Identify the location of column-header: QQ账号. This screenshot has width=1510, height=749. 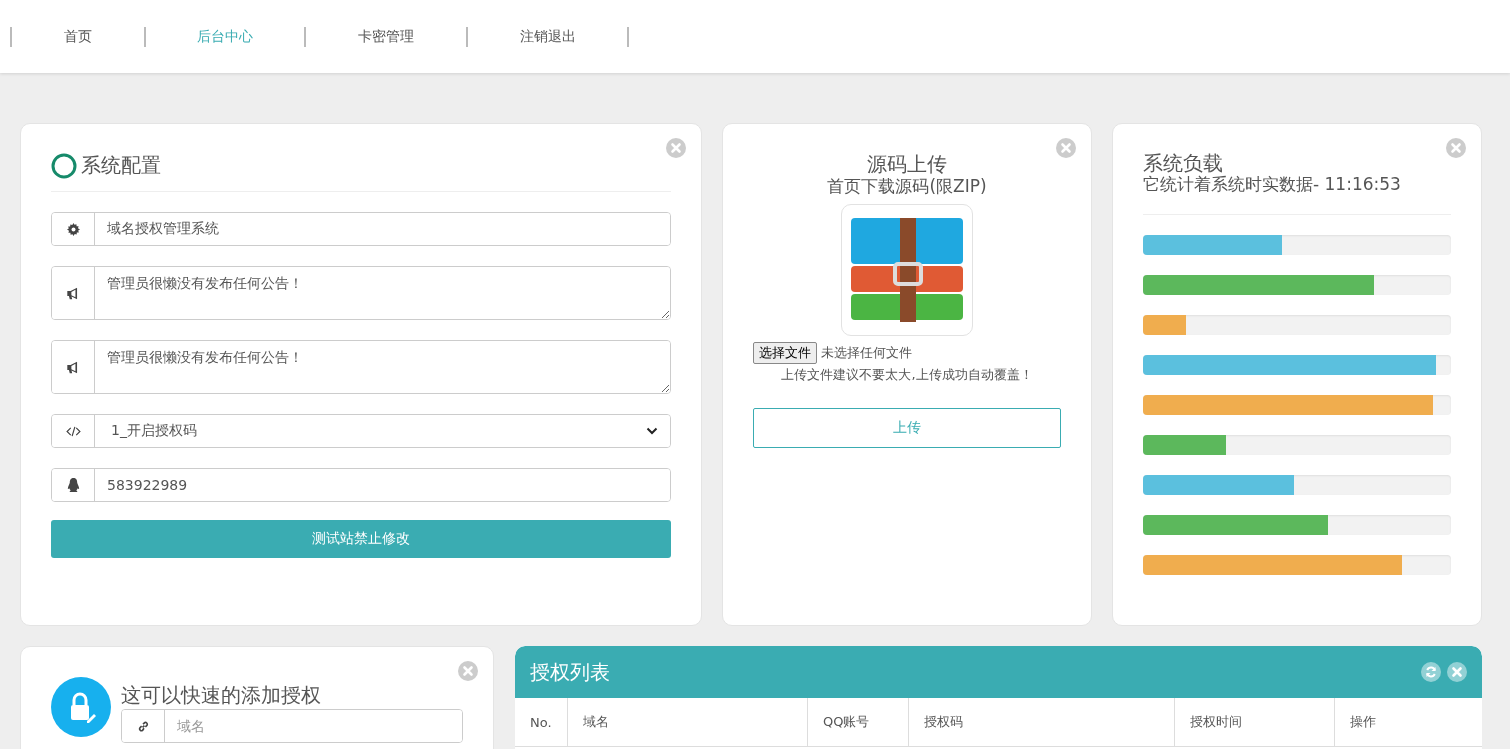
(858, 722).